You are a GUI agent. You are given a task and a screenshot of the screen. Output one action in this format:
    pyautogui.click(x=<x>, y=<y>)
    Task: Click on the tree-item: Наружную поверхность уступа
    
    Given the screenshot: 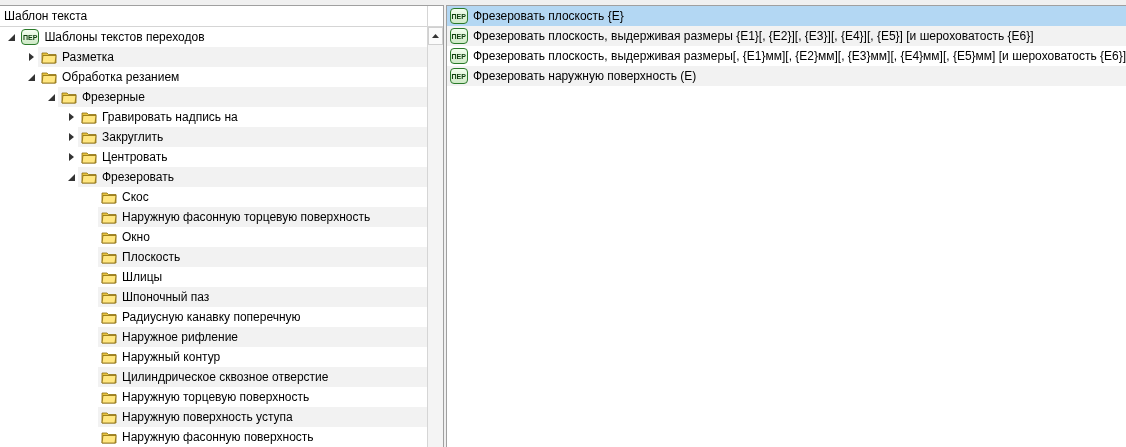 What is the action you would take?
    pyautogui.click(x=263, y=417)
    